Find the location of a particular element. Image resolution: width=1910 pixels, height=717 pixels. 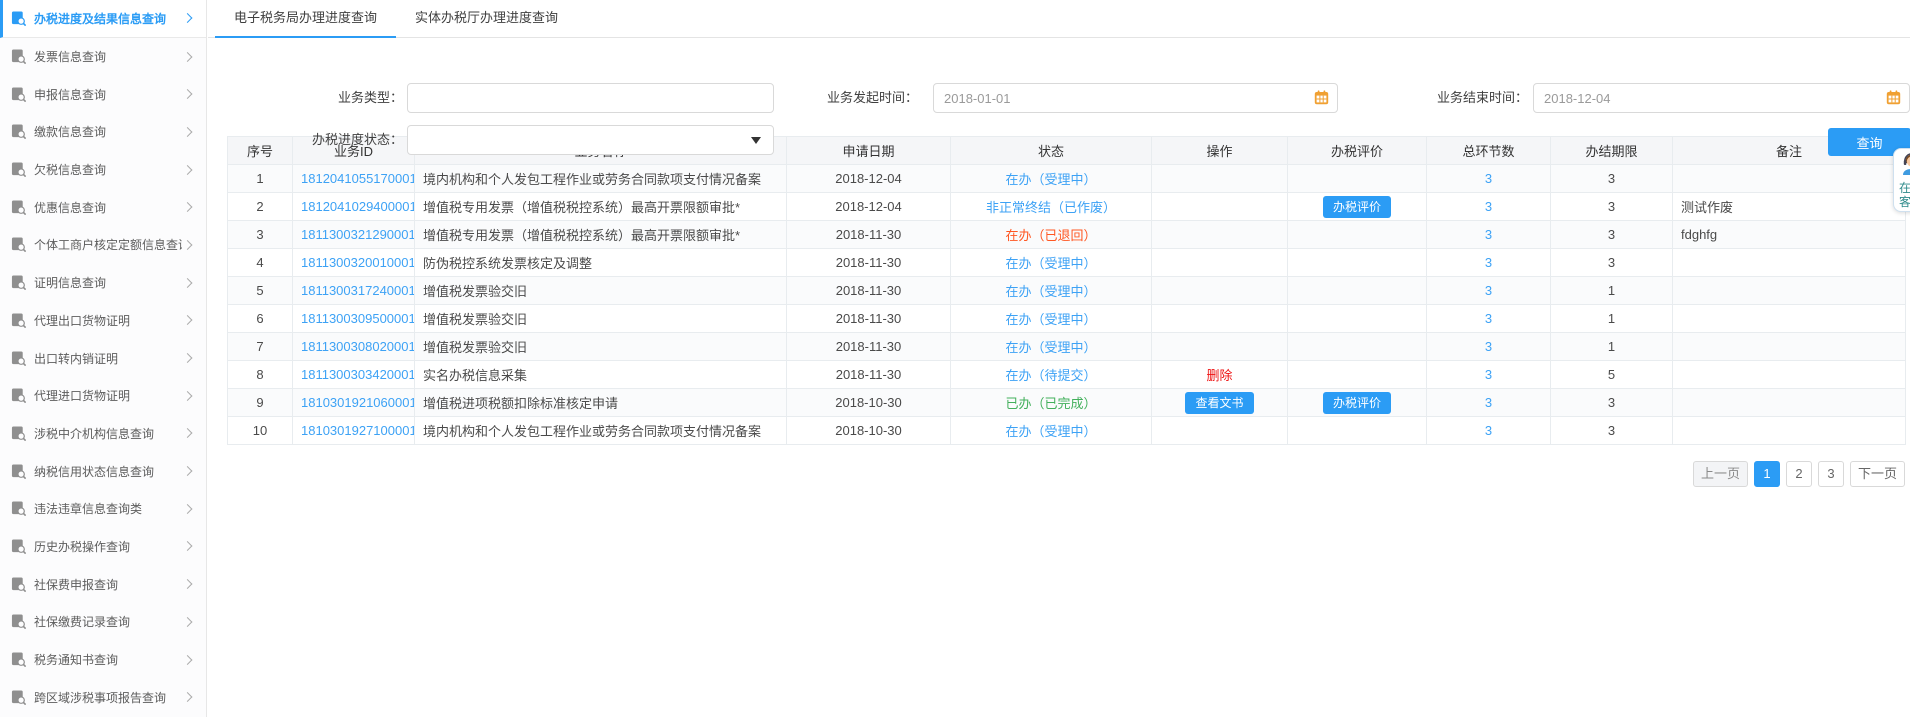

sidebar-item-label: 欠税信息查询 is located at coordinates (70, 170).